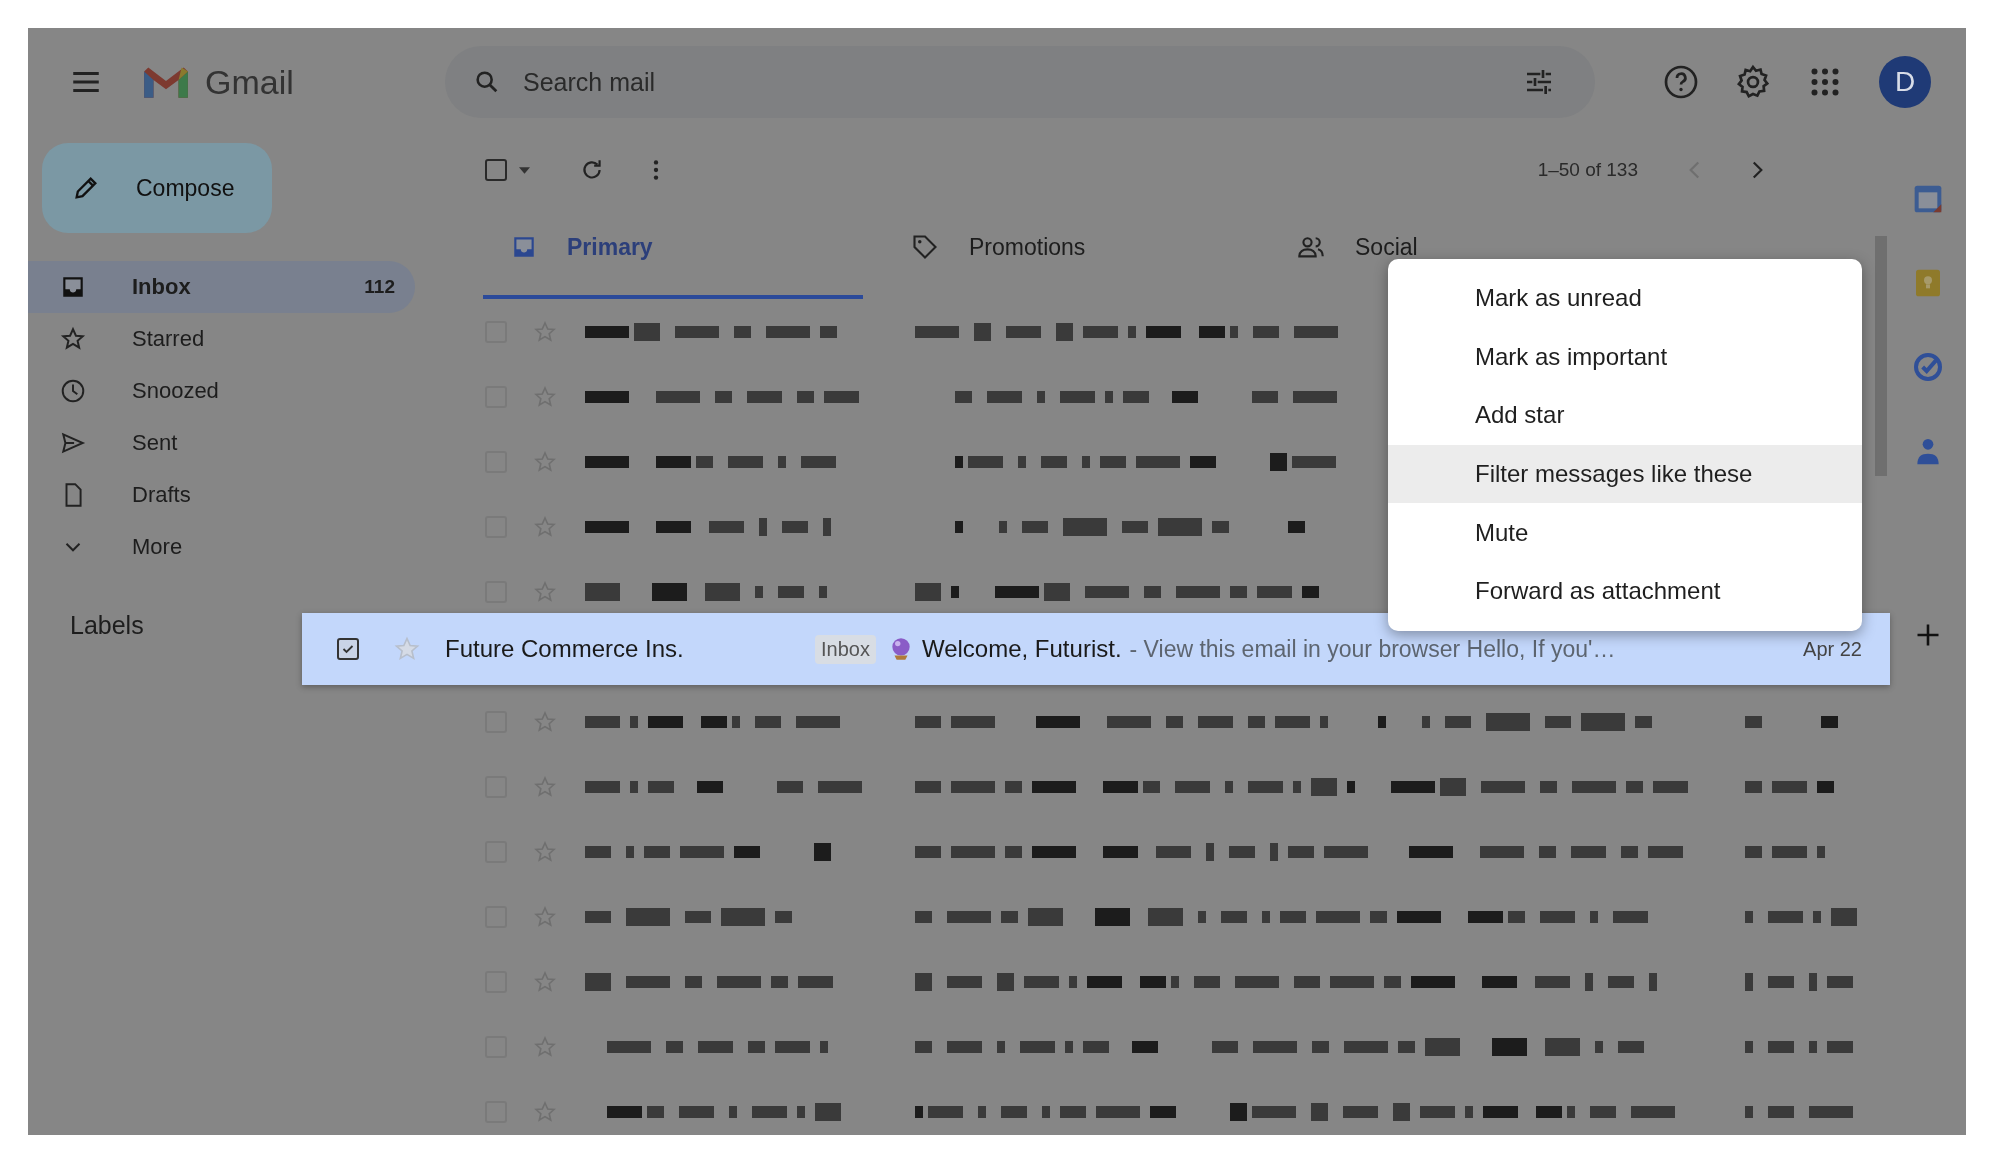  What do you see at coordinates (1753, 82) in the screenshot?
I see `settings-icon` at bounding box center [1753, 82].